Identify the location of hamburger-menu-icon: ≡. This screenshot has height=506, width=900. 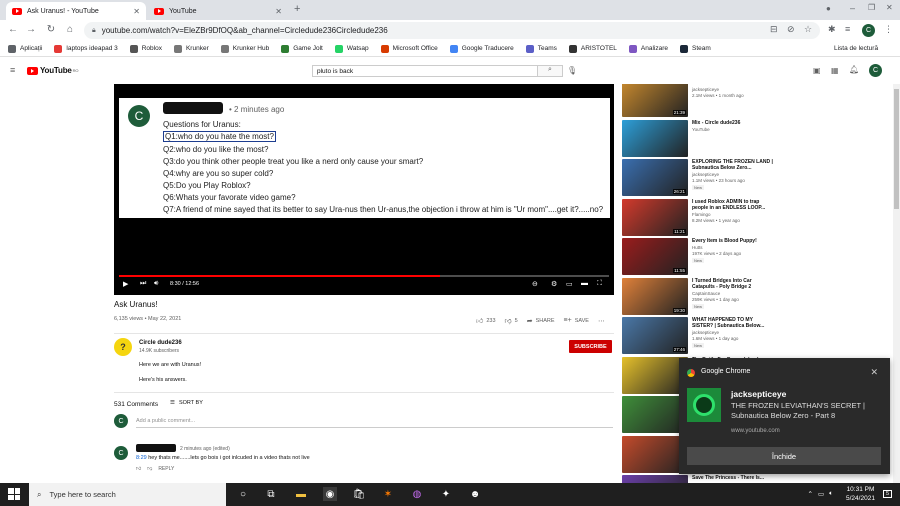
(12, 70).